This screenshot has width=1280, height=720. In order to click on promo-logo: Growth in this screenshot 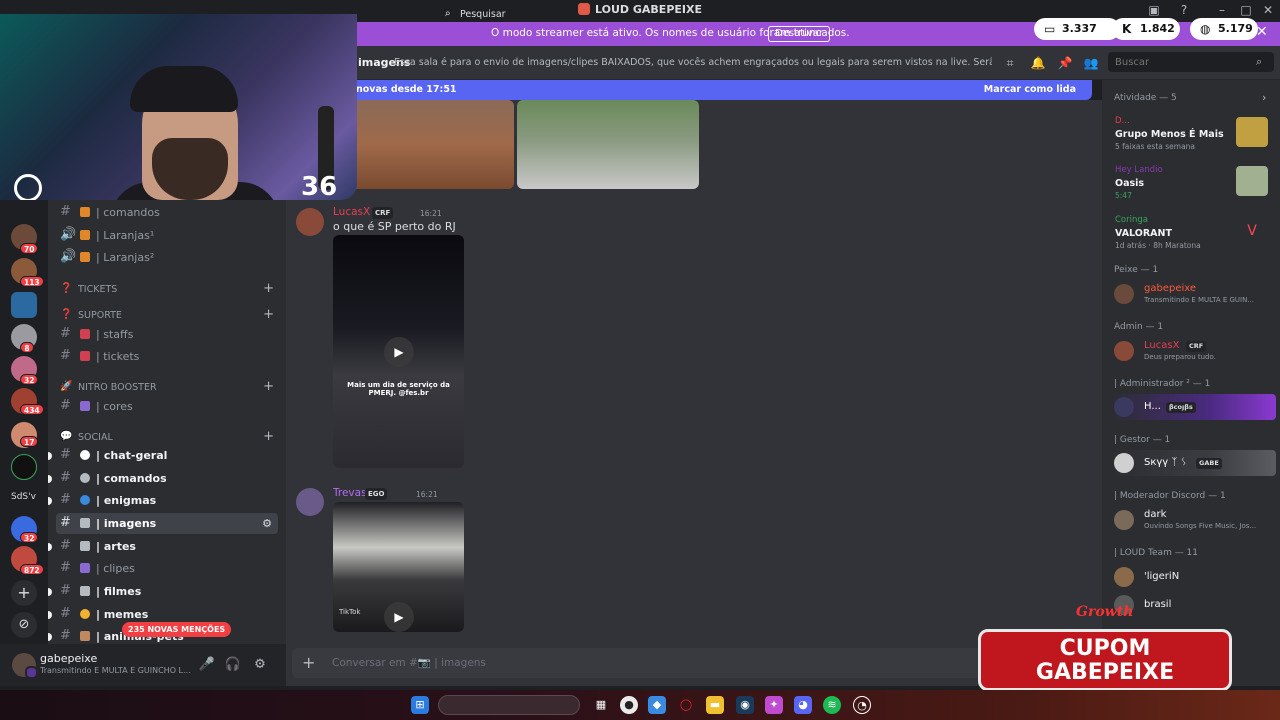, I will do `click(1105, 612)`.